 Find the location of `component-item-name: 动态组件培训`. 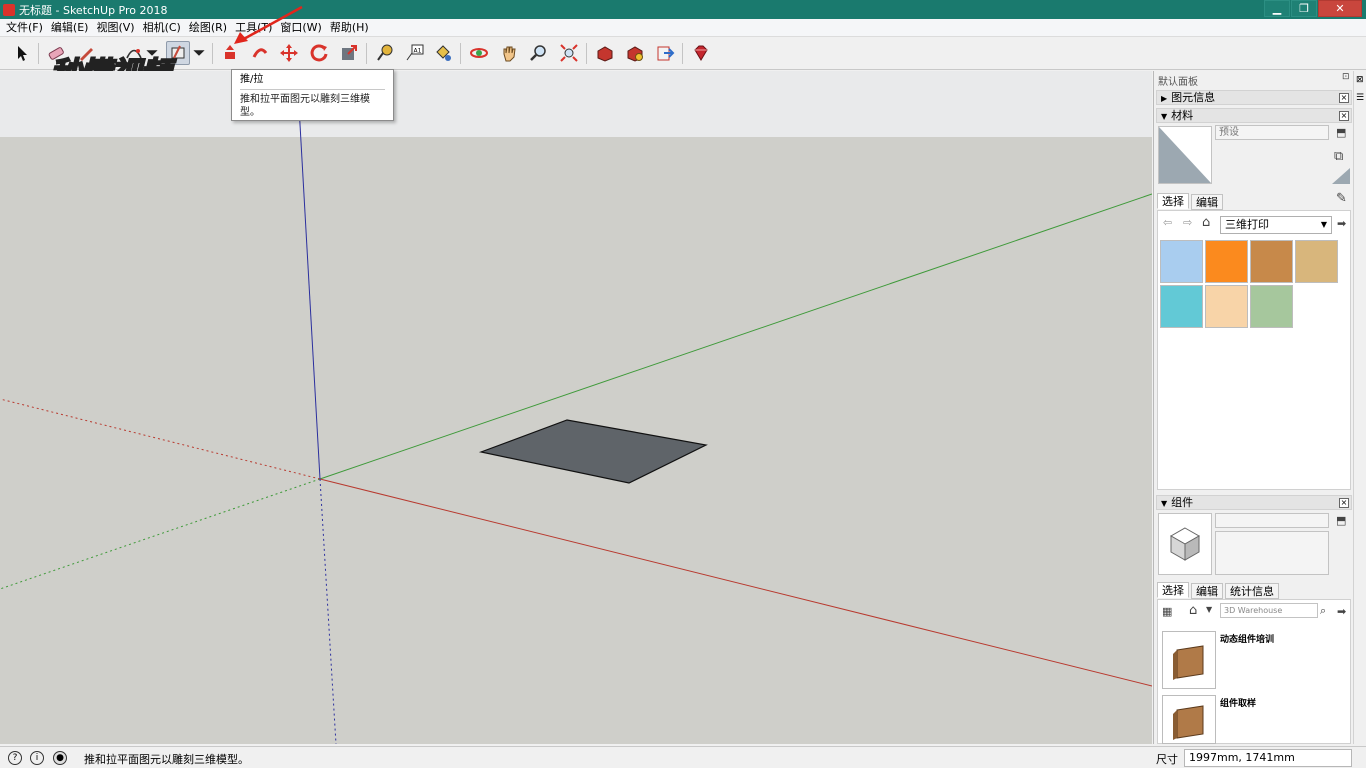

component-item-name: 动态组件培训 is located at coordinates (1247, 638).